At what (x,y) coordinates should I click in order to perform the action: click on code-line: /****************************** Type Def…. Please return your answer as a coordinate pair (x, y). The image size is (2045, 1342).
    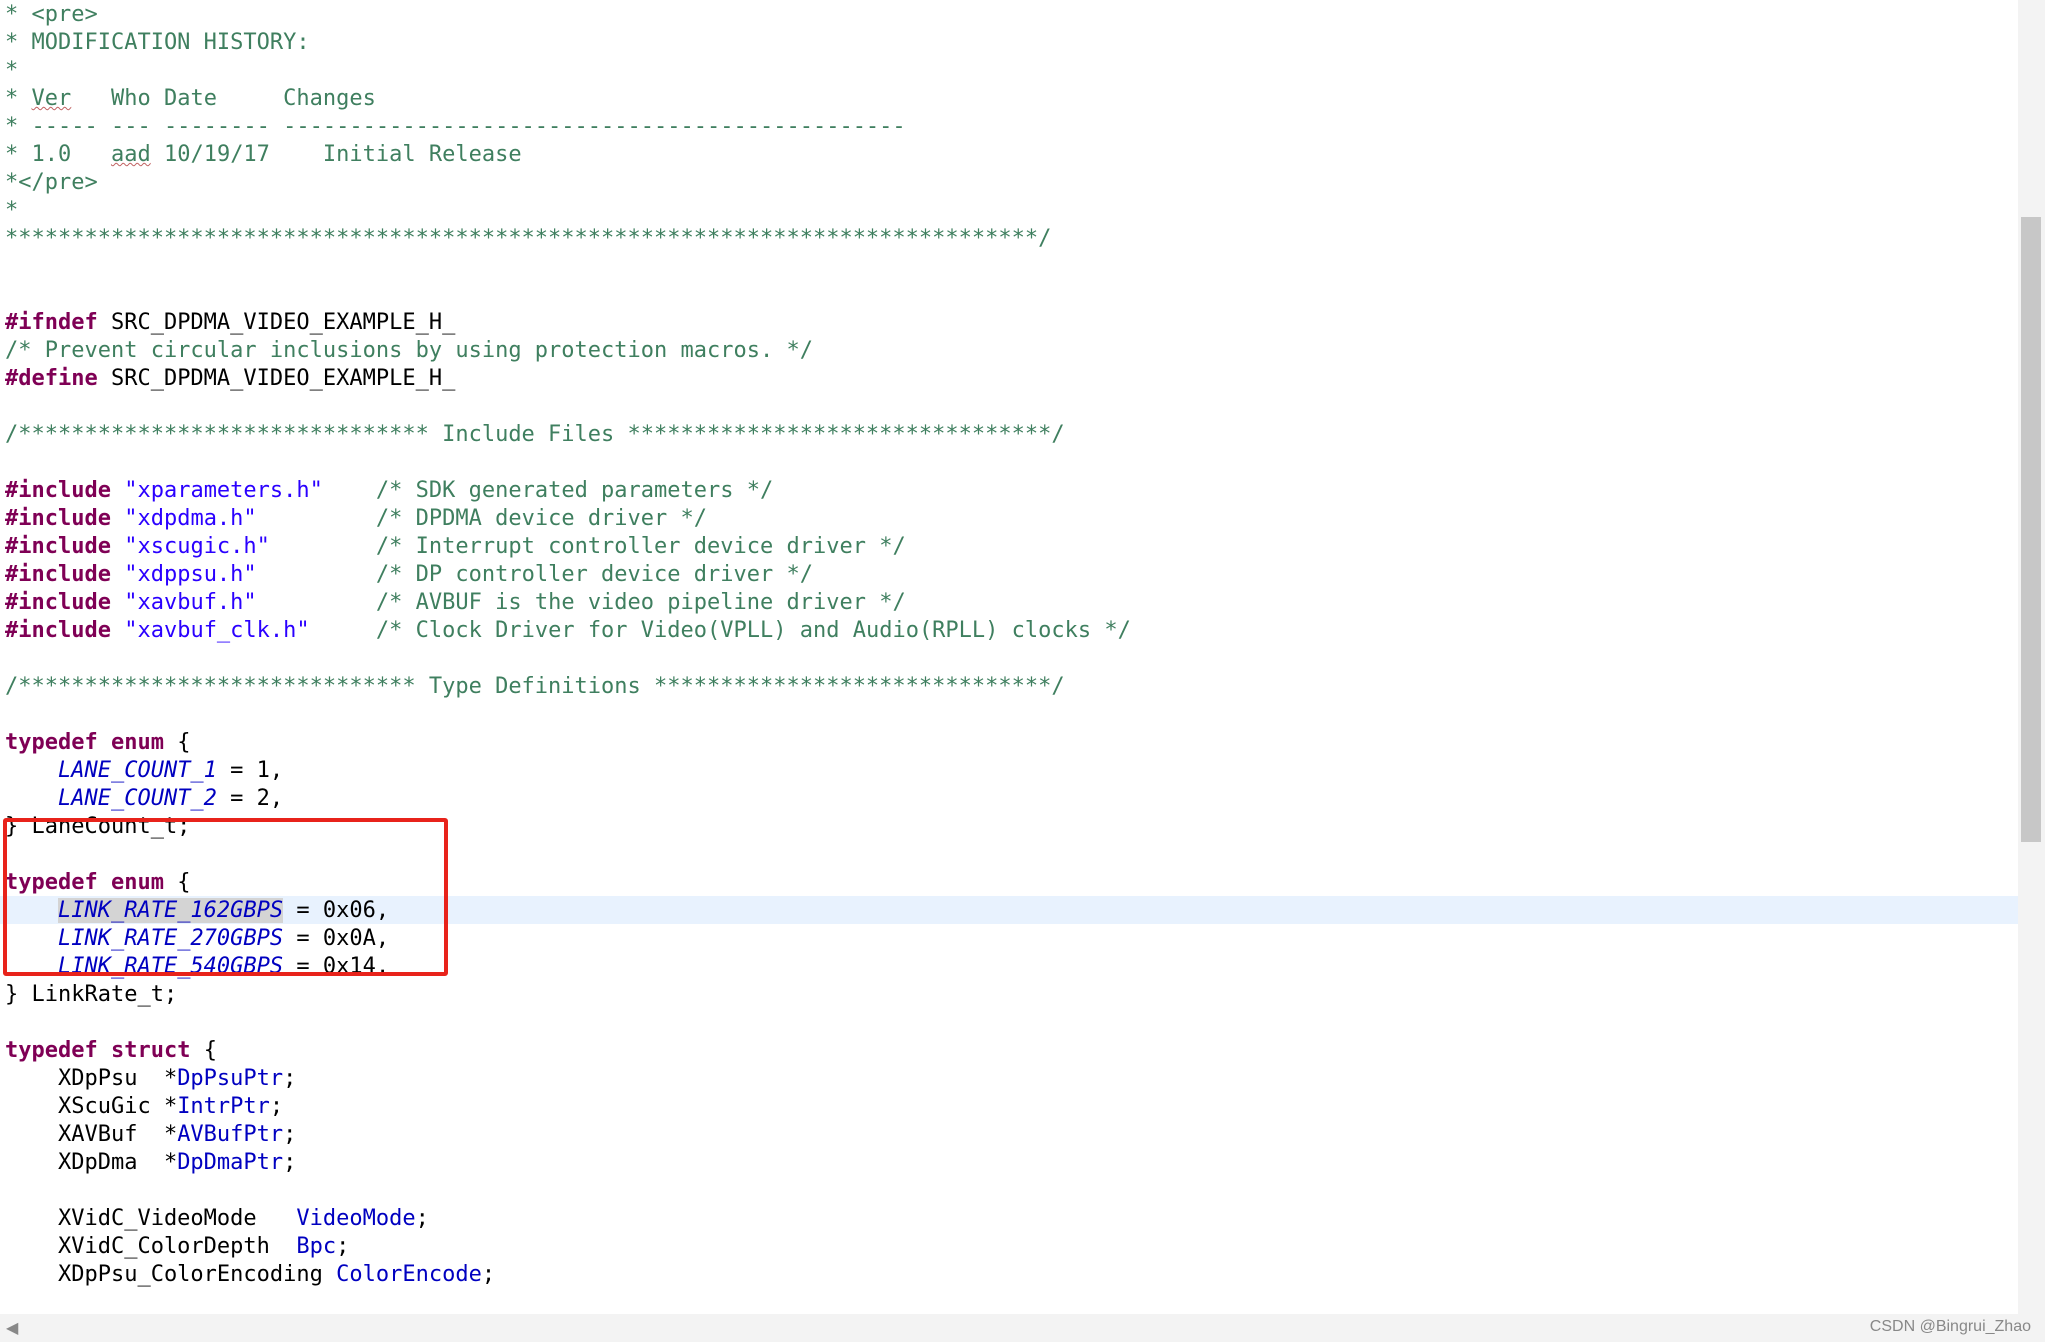
    Looking at the image, I should click on (535, 687).